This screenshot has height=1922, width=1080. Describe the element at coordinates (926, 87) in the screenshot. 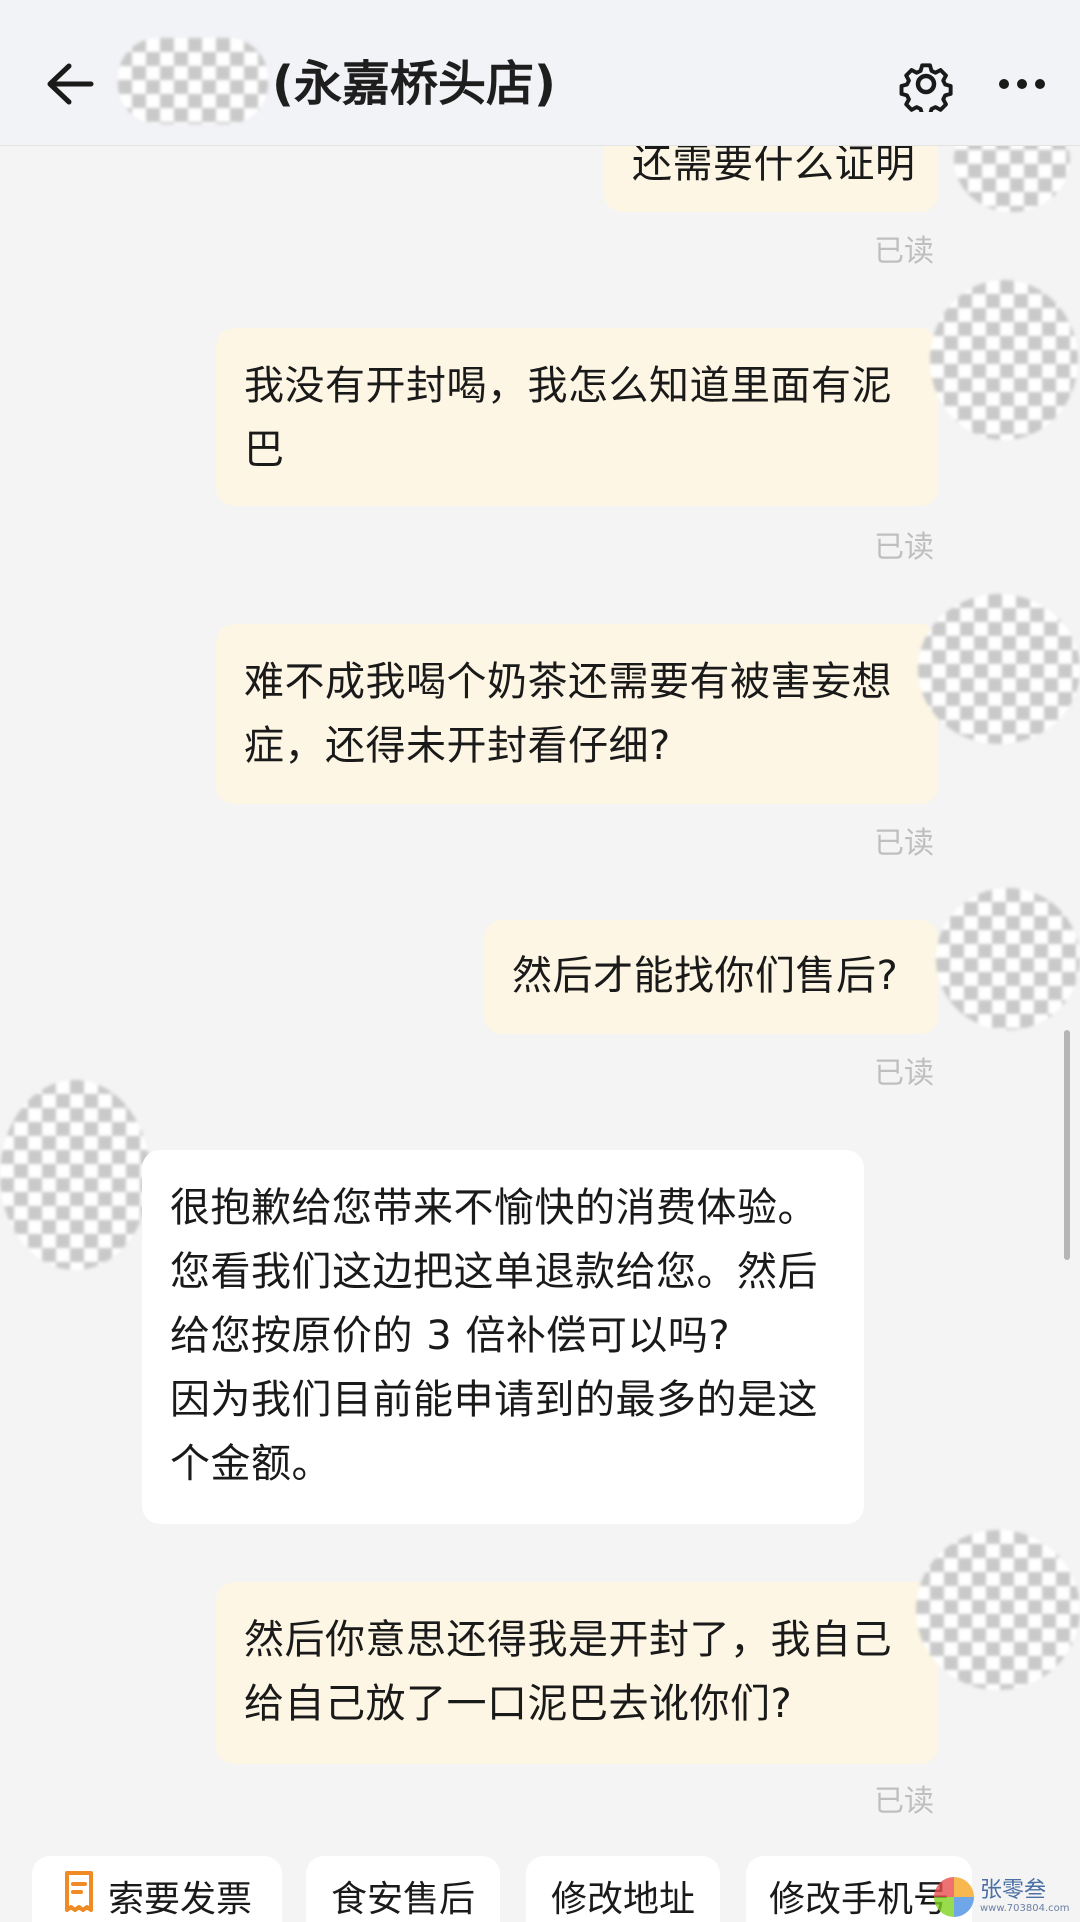

I see `gear-icon` at that location.